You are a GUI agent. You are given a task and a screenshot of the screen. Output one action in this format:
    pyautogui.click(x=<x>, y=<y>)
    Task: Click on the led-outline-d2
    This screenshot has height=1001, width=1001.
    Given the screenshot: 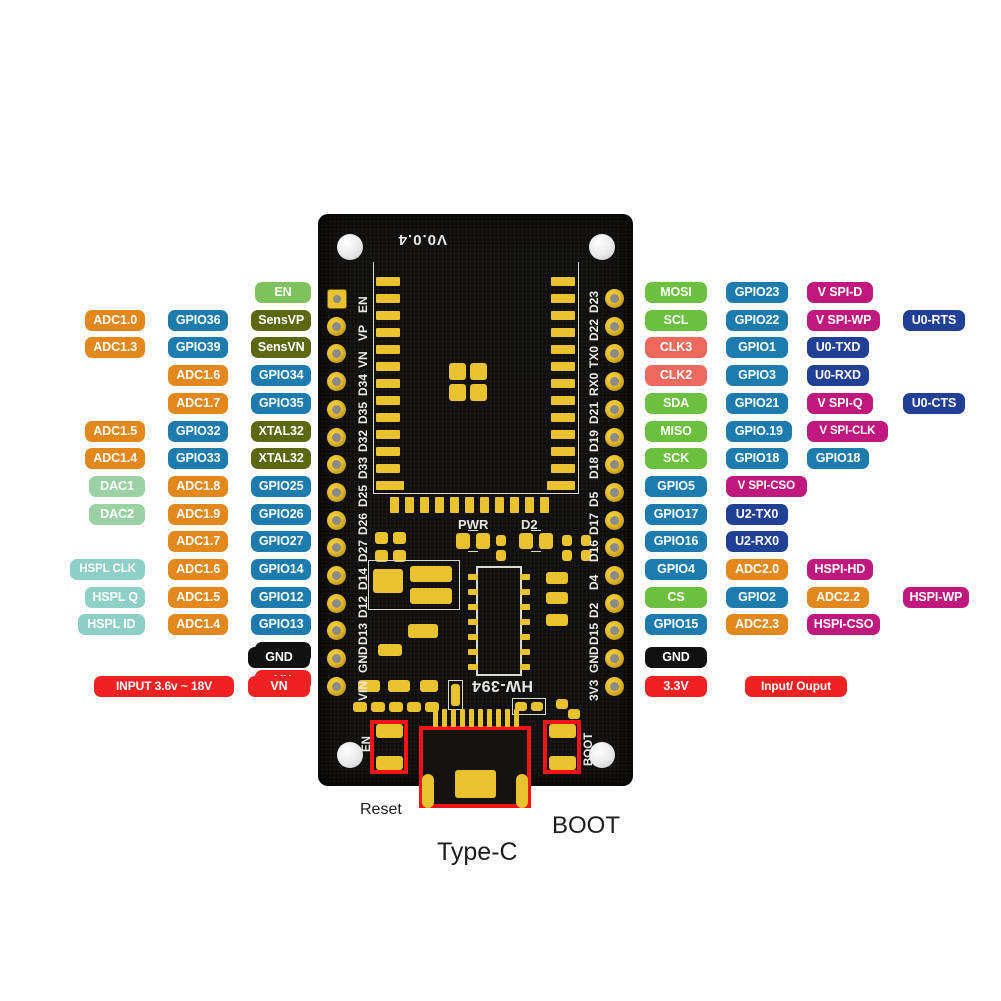 What is the action you would take?
    pyautogui.click(x=536, y=541)
    